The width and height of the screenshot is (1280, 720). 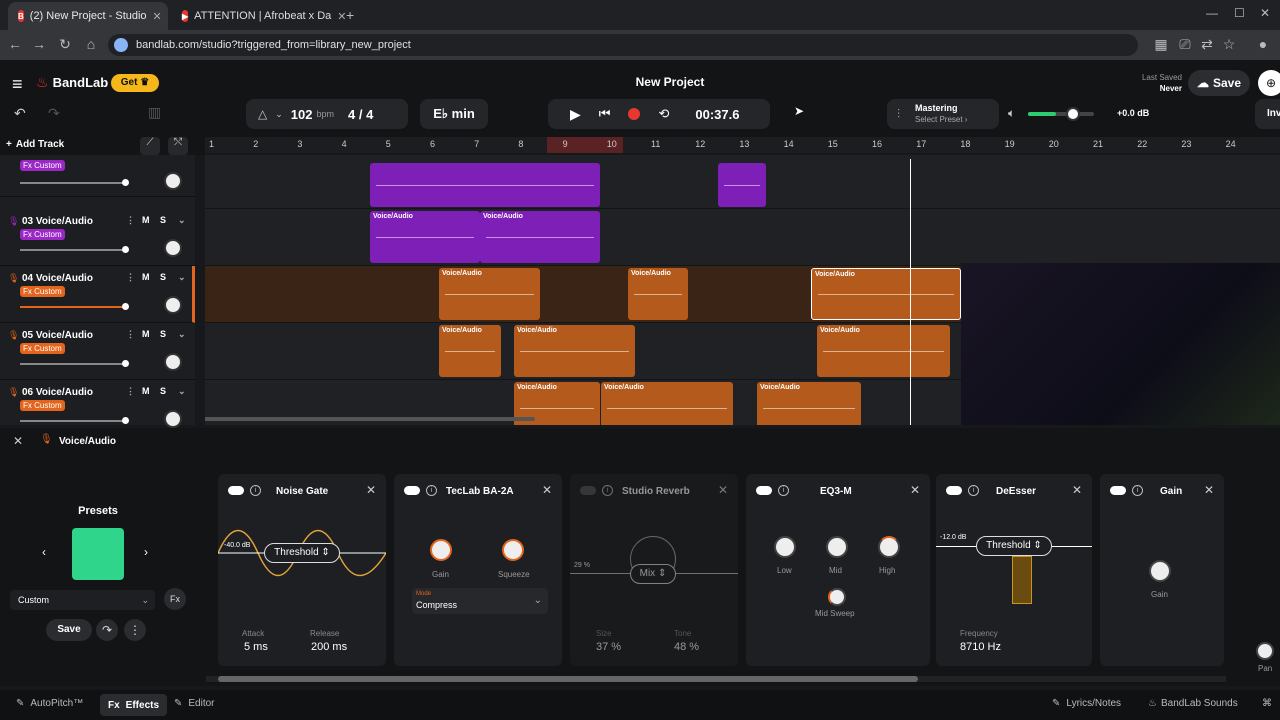 What do you see at coordinates (1269, 83) in the screenshot?
I see `globe-icon: ⊕` at bounding box center [1269, 83].